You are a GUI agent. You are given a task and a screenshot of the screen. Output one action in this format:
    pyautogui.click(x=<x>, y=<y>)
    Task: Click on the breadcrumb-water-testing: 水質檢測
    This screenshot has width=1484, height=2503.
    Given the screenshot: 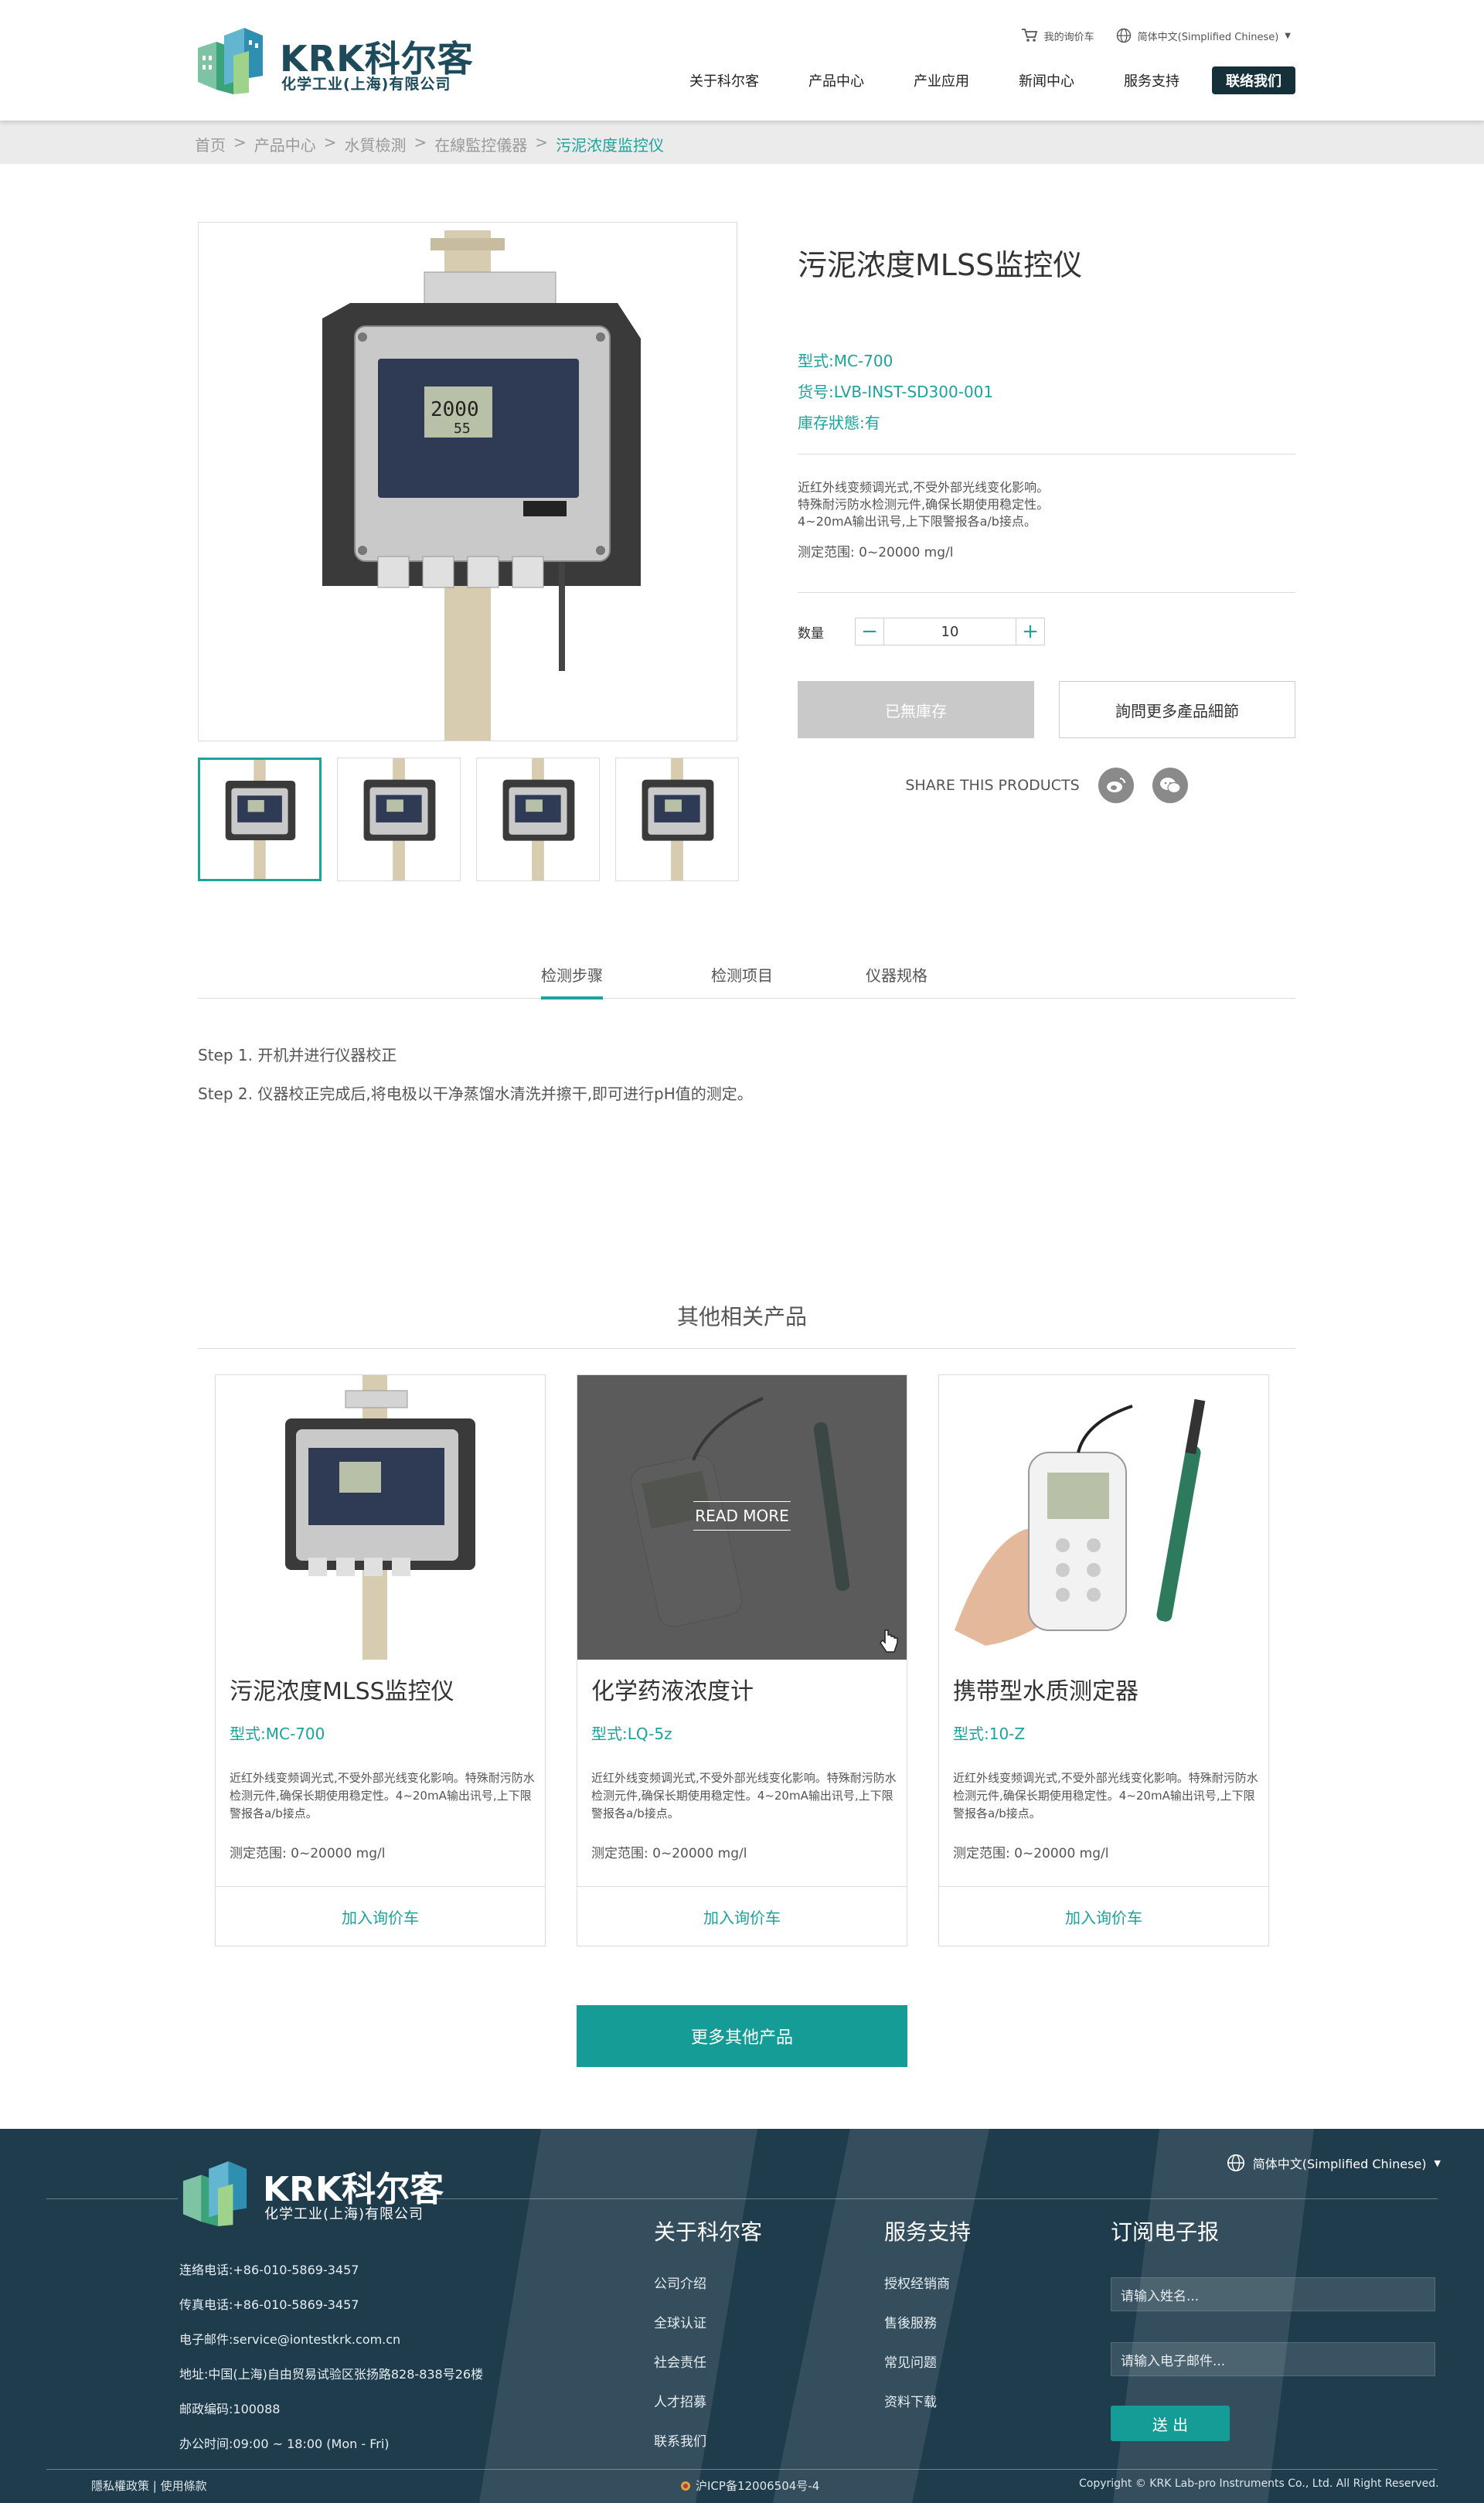 What is the action you would take?
    pyautogui.click(x=376, y=144)
    